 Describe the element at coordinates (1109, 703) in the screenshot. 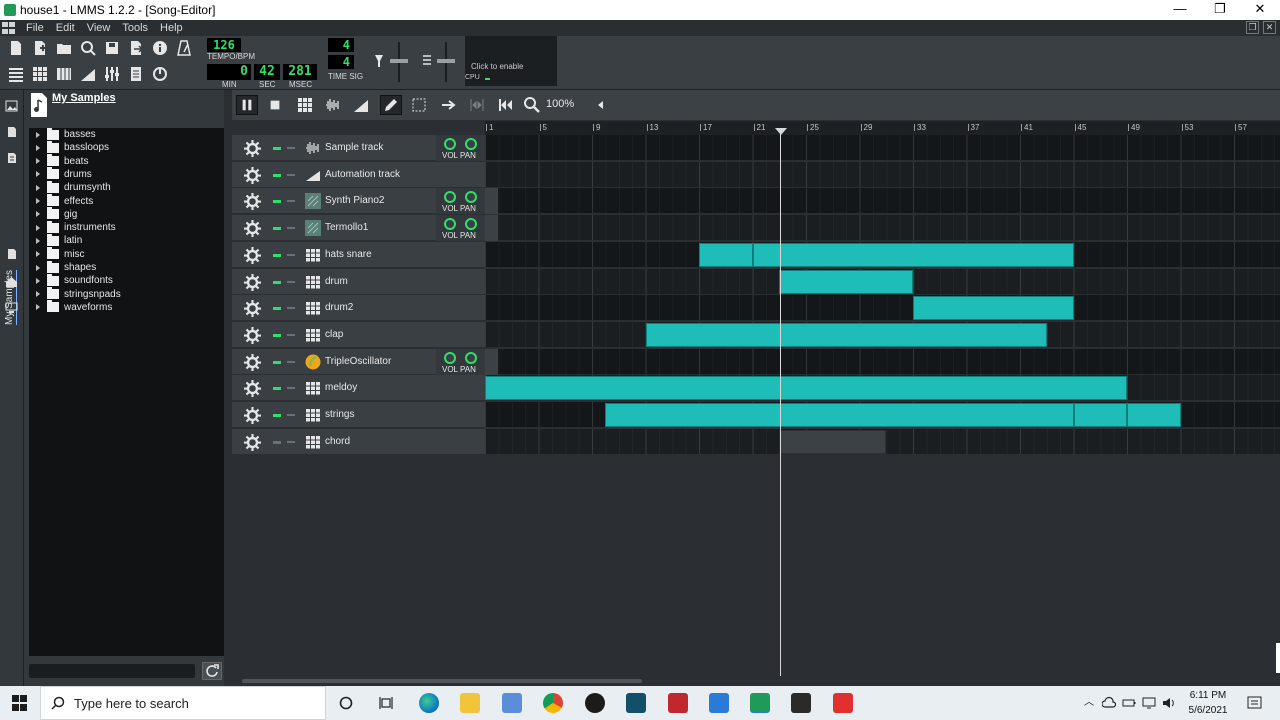

I see `cloud-icon` at that location.